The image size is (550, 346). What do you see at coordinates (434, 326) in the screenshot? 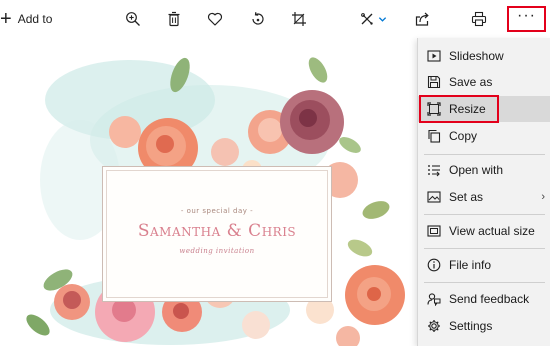
I see `settings-icon` at bounding box center [434, 326].